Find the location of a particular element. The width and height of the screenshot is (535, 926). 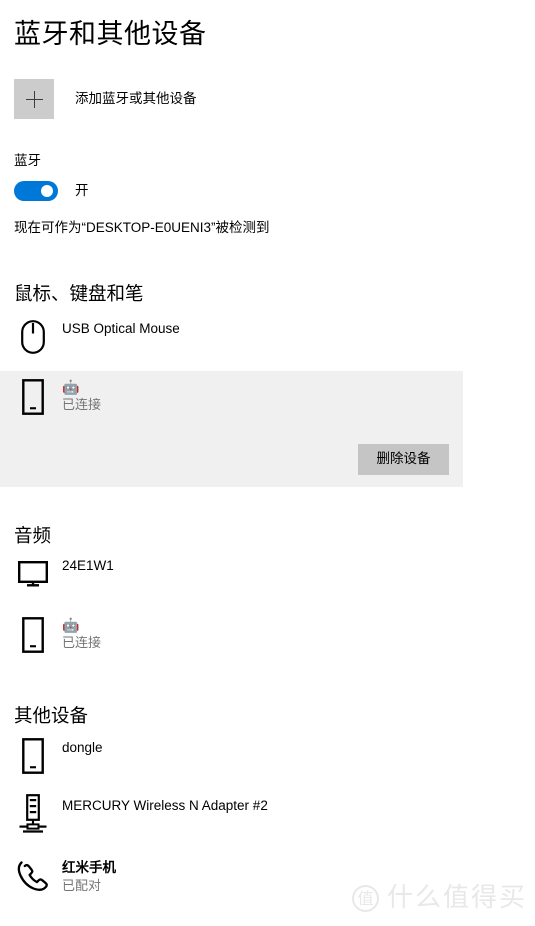

device-text: 24E1W1 is located at coordinates (88, 563).